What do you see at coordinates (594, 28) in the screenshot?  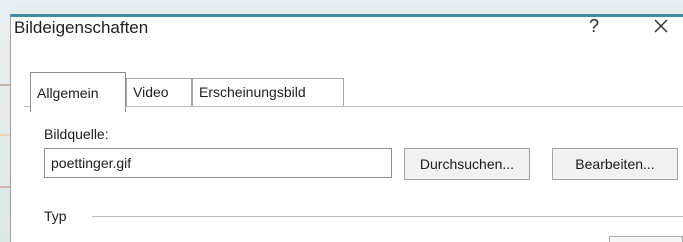 I see `help-button: ?` at bounding box center [594, 28].